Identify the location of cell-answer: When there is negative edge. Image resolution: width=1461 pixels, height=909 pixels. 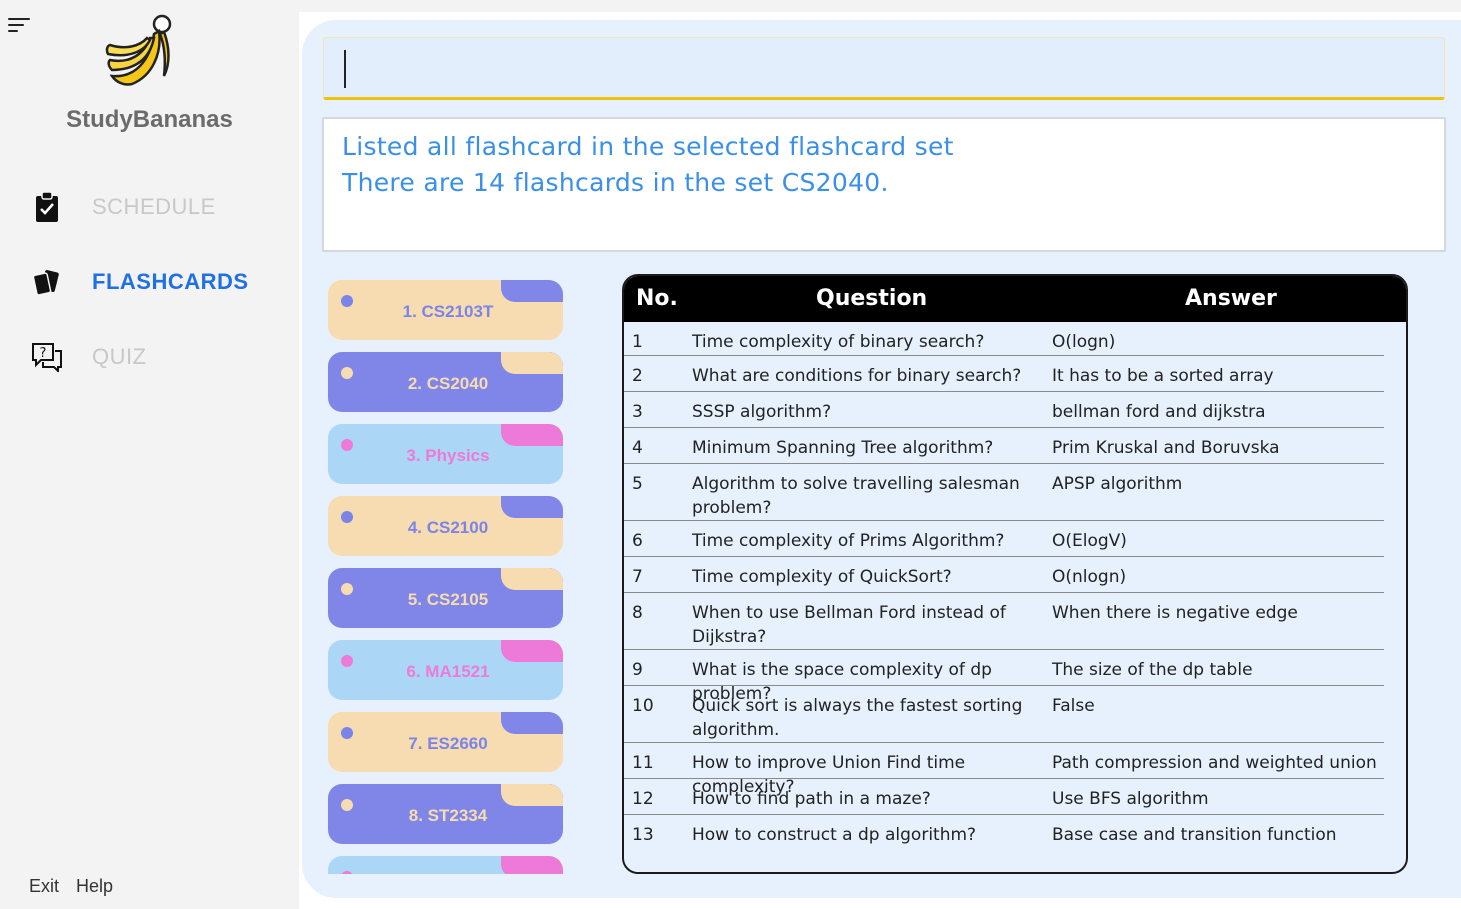
(1175, 613).